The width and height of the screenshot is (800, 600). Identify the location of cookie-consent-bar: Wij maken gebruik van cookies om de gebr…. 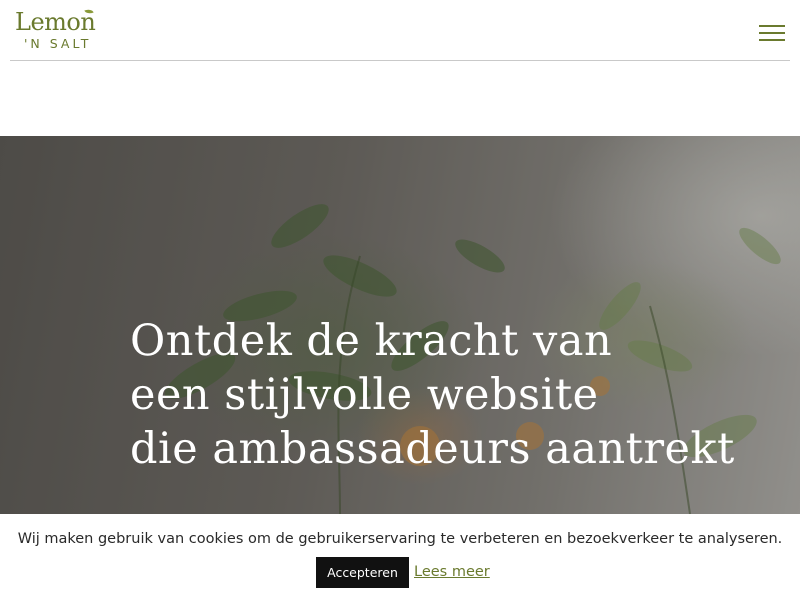
(400, 557).